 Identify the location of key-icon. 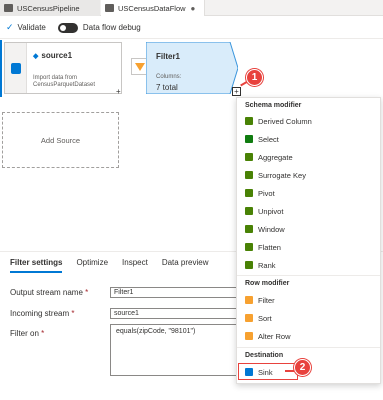
(249, 175).